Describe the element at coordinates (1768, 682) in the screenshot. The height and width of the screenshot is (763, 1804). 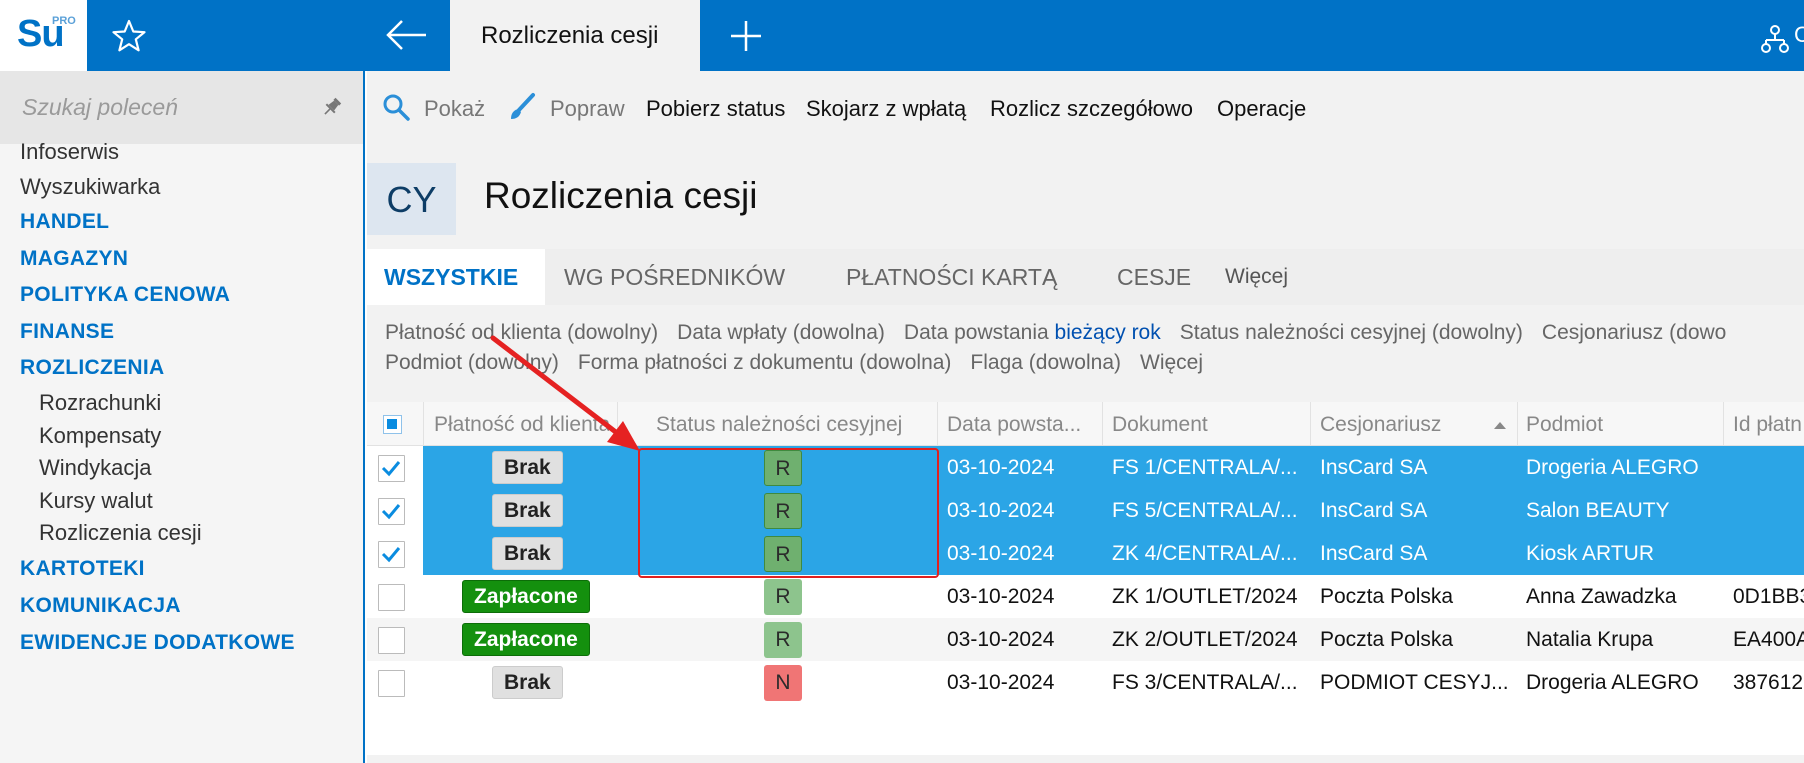
I see `cell-payment-id: 387612` at that location.